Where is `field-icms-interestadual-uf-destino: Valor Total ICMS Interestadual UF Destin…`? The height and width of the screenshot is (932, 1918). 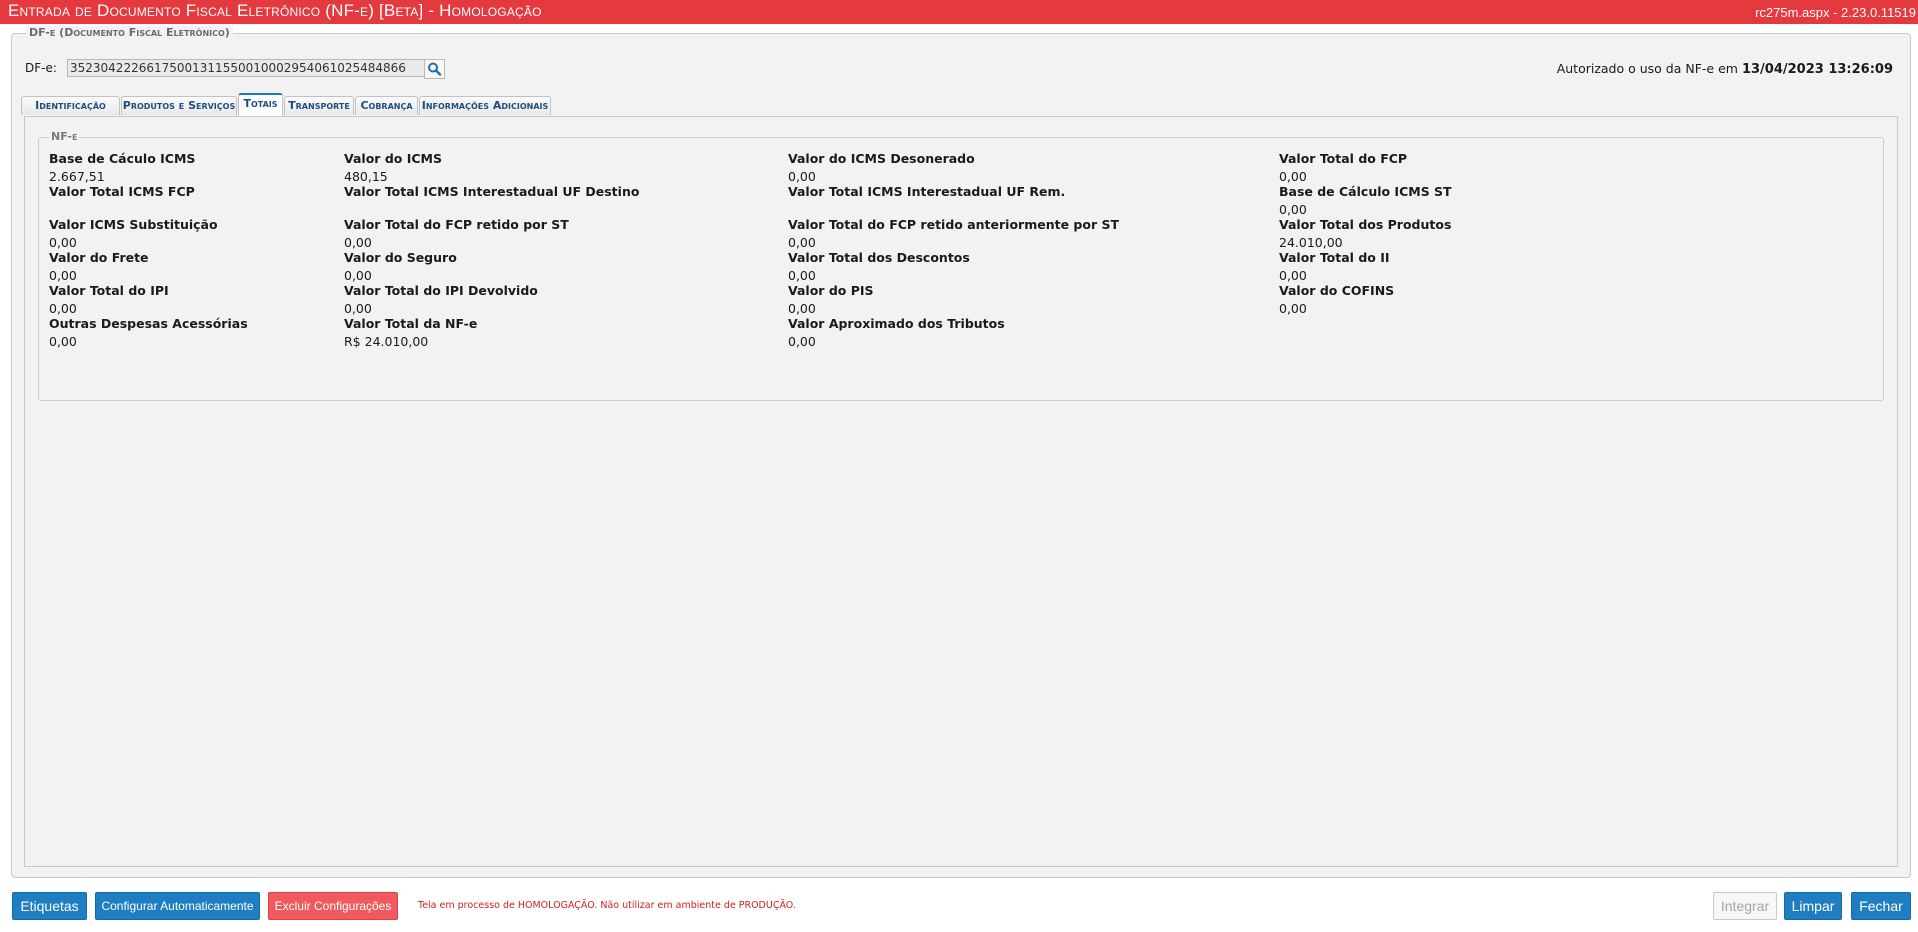
field-icms-interestadual-uf-destino: Valor Total ICMS Interestadual UF Destin… is located at coordinates (491, 193).